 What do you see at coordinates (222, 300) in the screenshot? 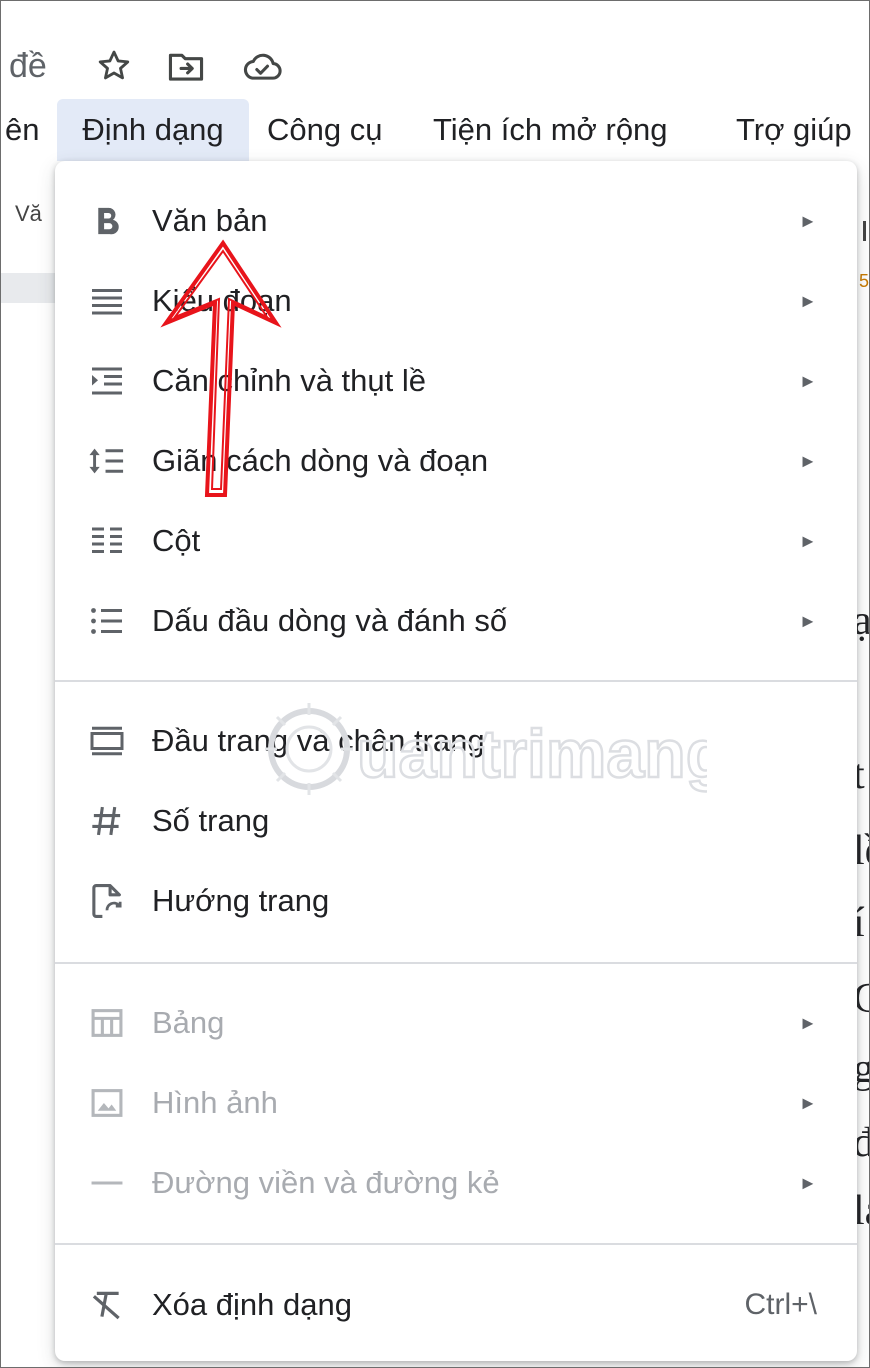
I see `menu-item-label: Kiểu đoạn` at bounding box center [222, 300].